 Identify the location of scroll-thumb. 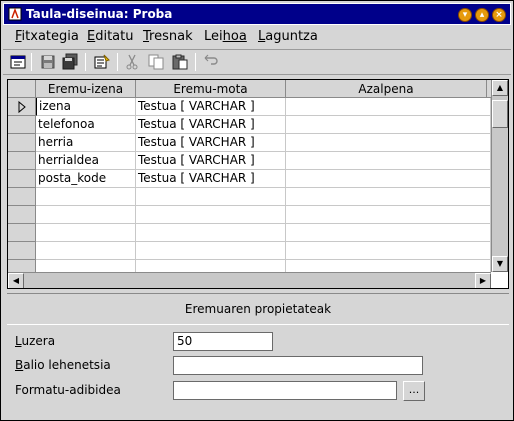
(500, 114).